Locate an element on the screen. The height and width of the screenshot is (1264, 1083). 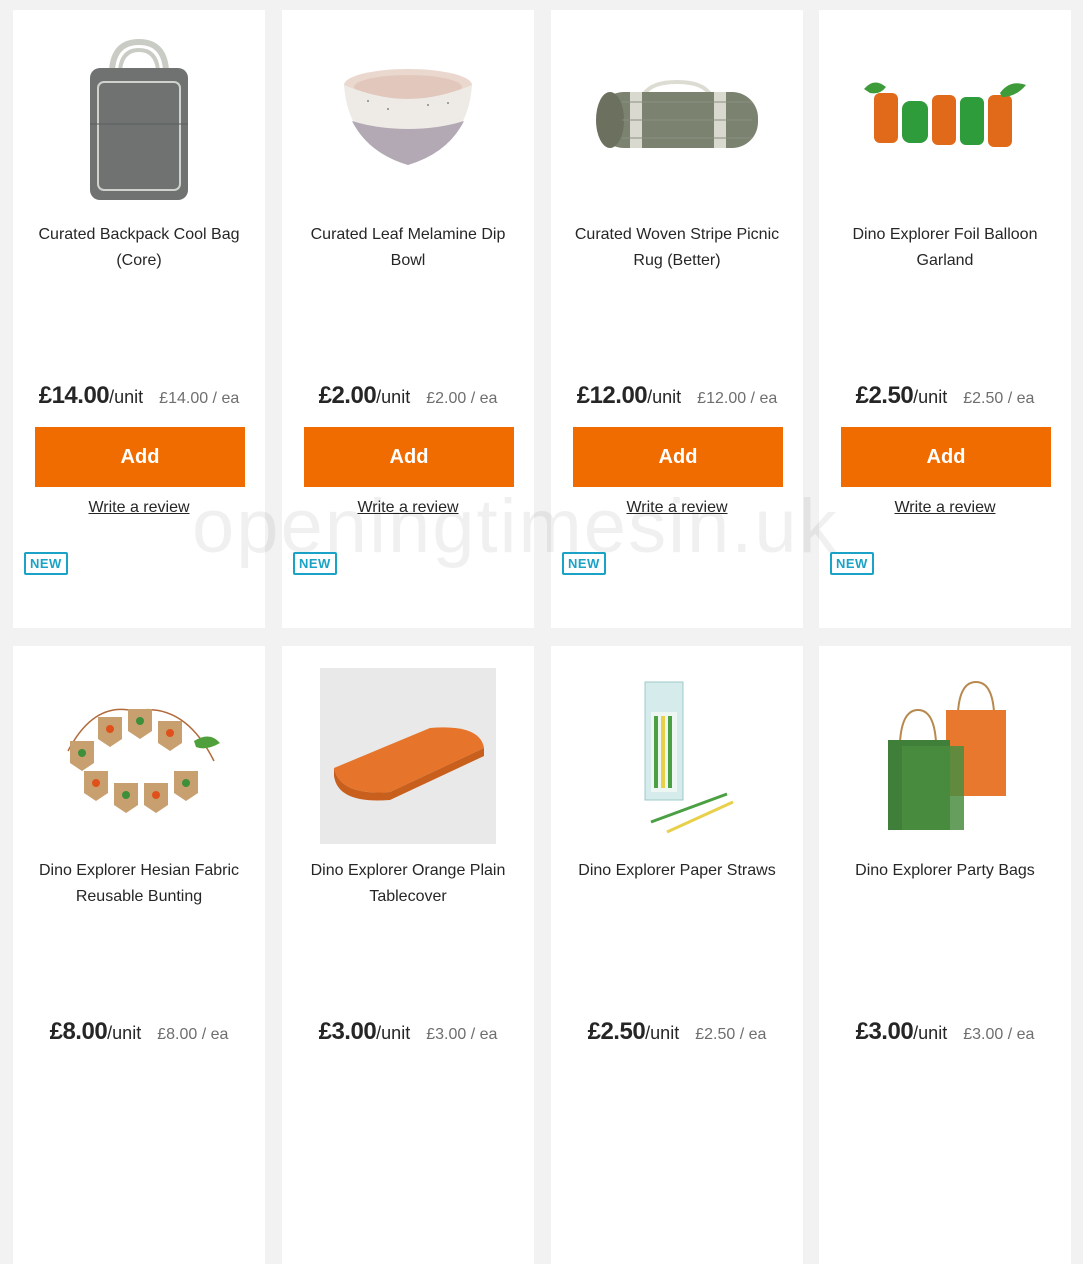
backpack-cool-bag-image is located at coordinates (139, 120).